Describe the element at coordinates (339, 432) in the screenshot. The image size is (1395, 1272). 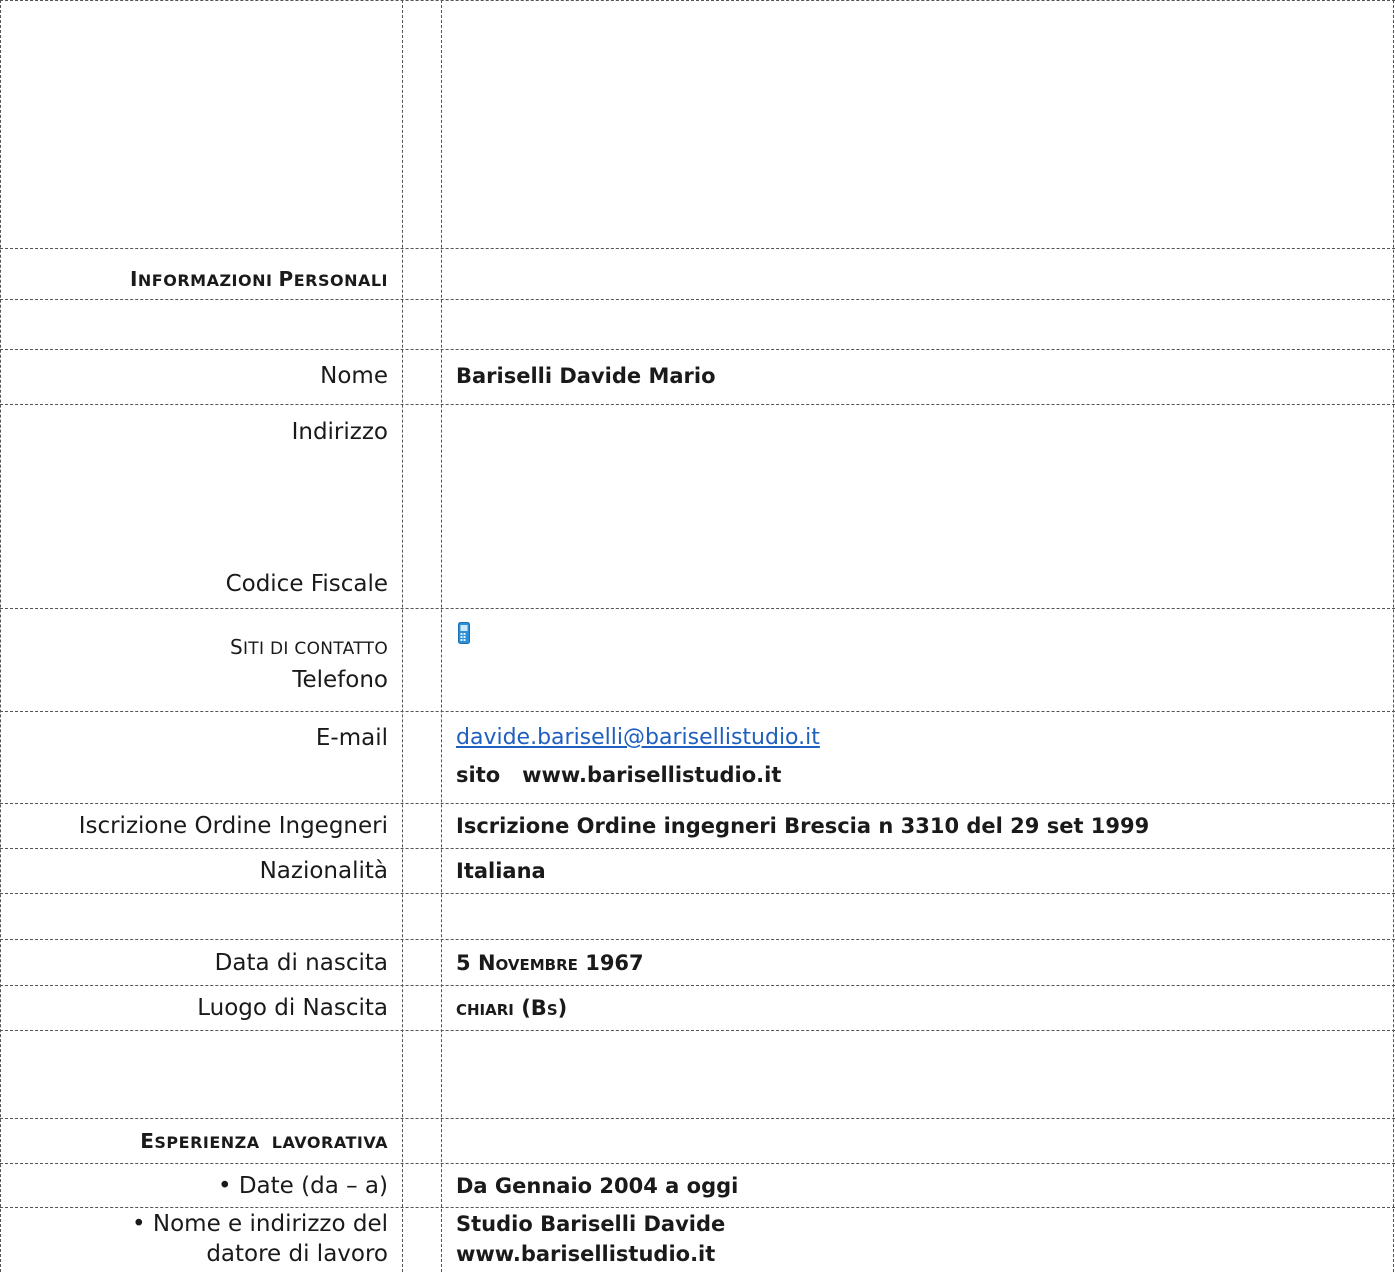
I see `indirizzo-label: Indirizzo` at that location.